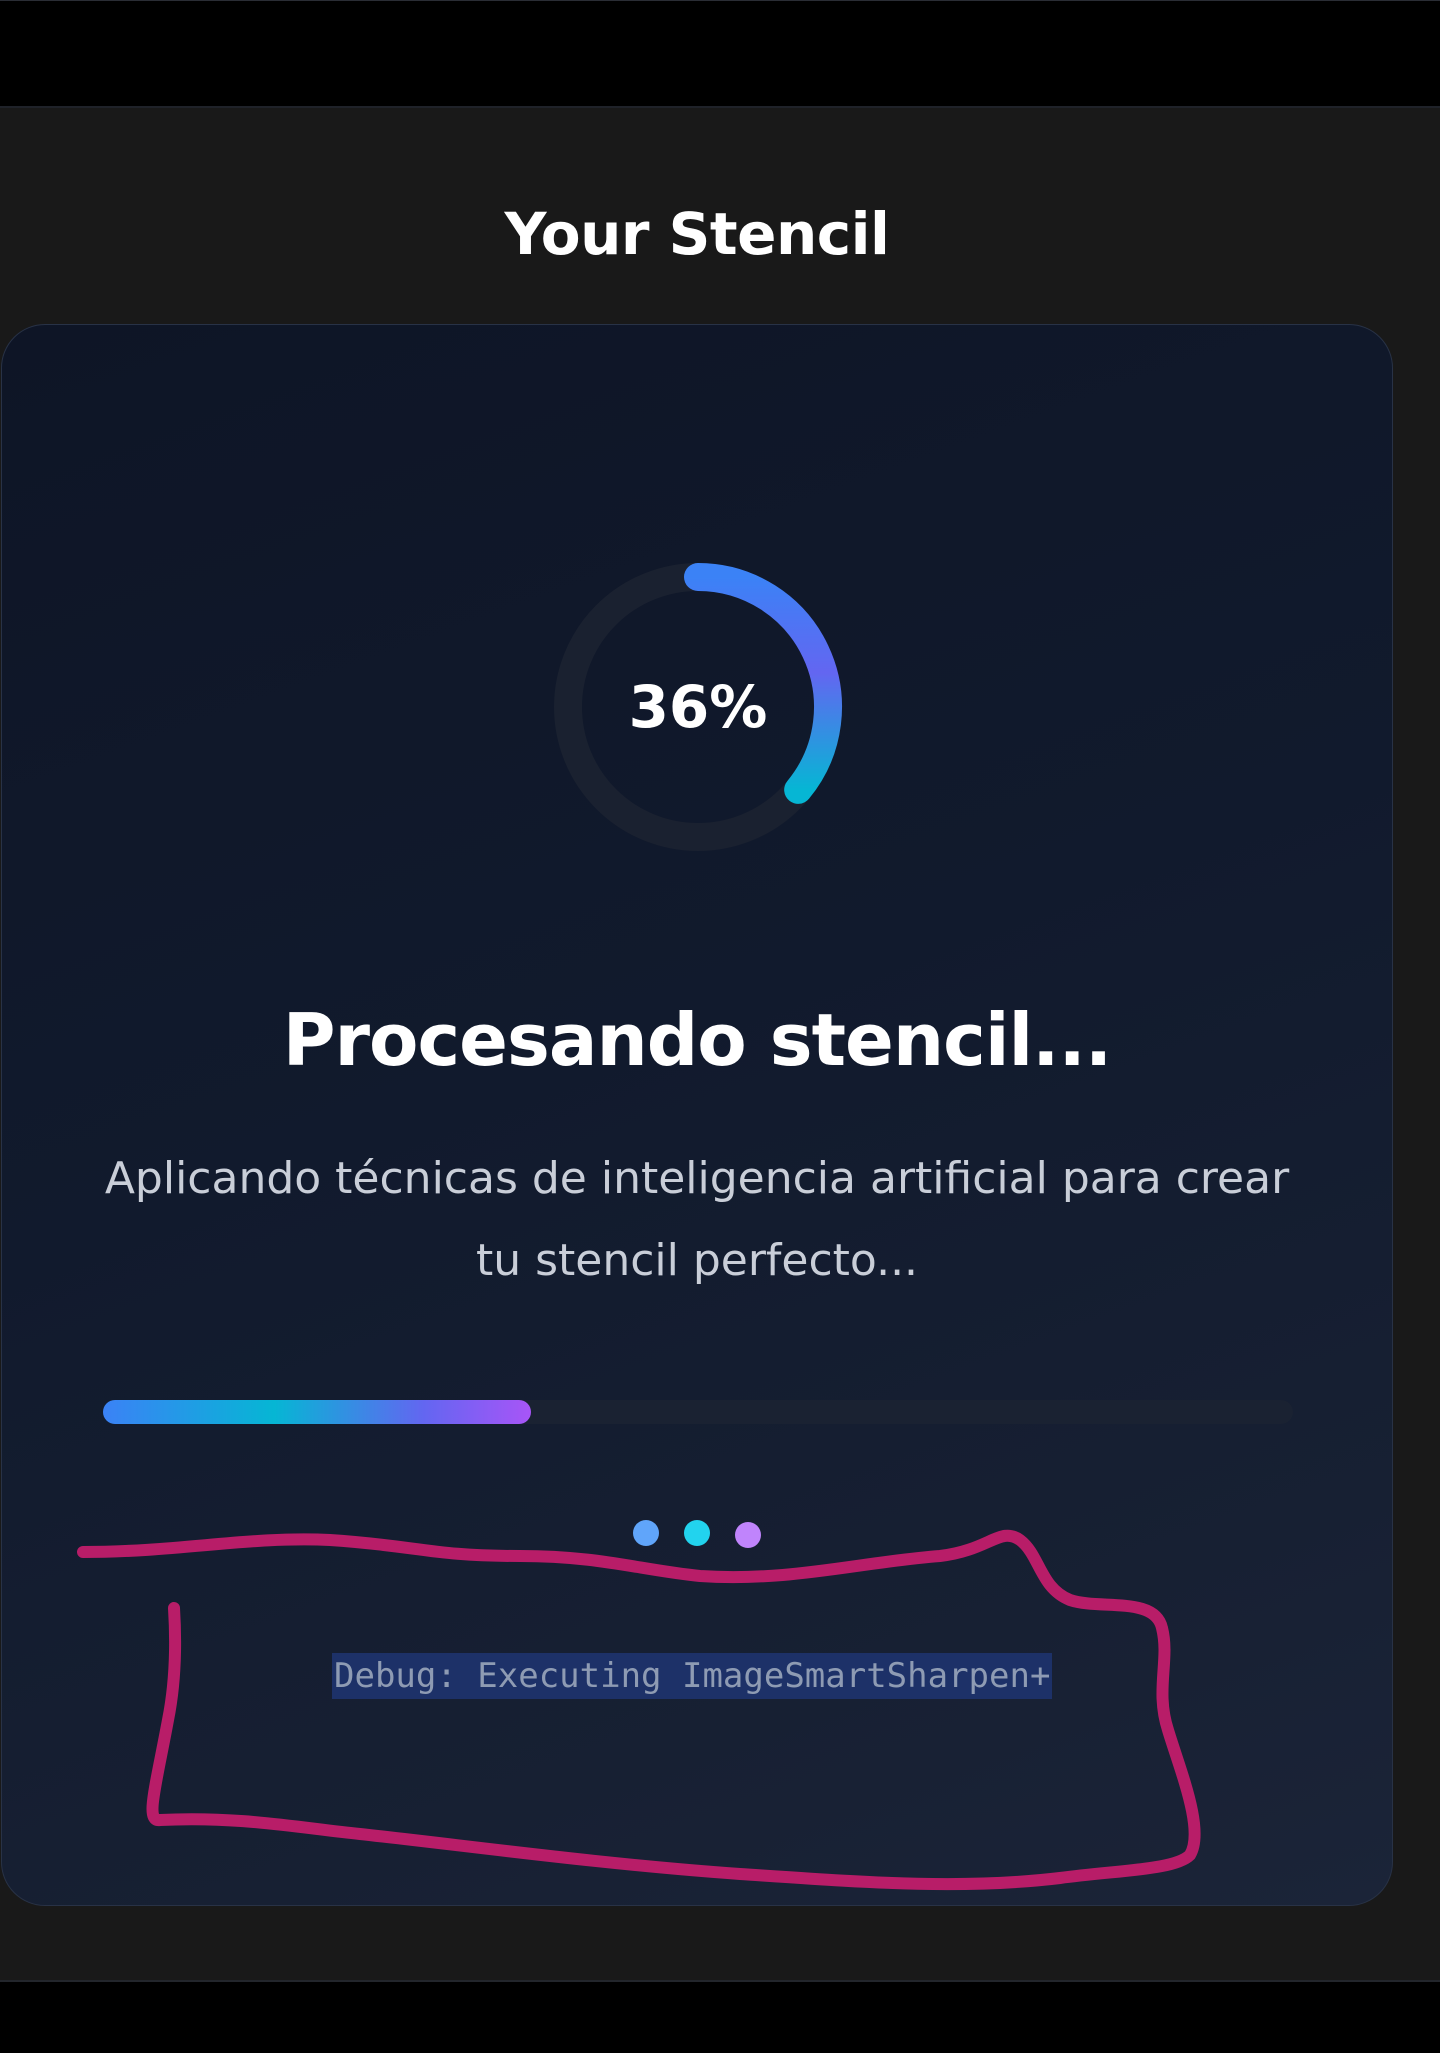 The height and width of the screenshot is (2053, 1440). What do you see at coordinates (698, 1412) in the screenshot?
I see `progress-bar-track` at bounding box center [698, 1412].